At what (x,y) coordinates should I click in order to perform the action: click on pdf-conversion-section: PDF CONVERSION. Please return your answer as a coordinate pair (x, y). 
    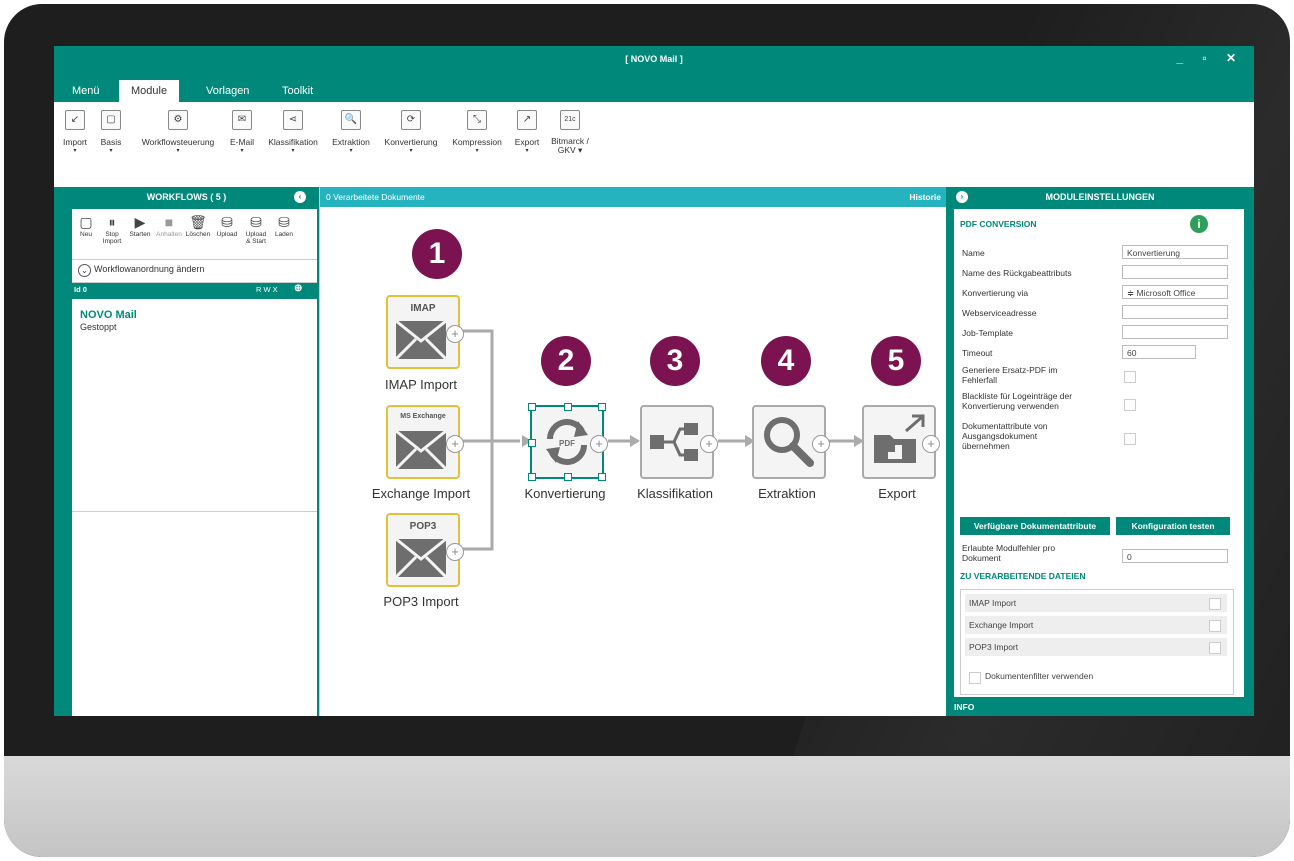
    Looking at the image, I should click on (998, 224).